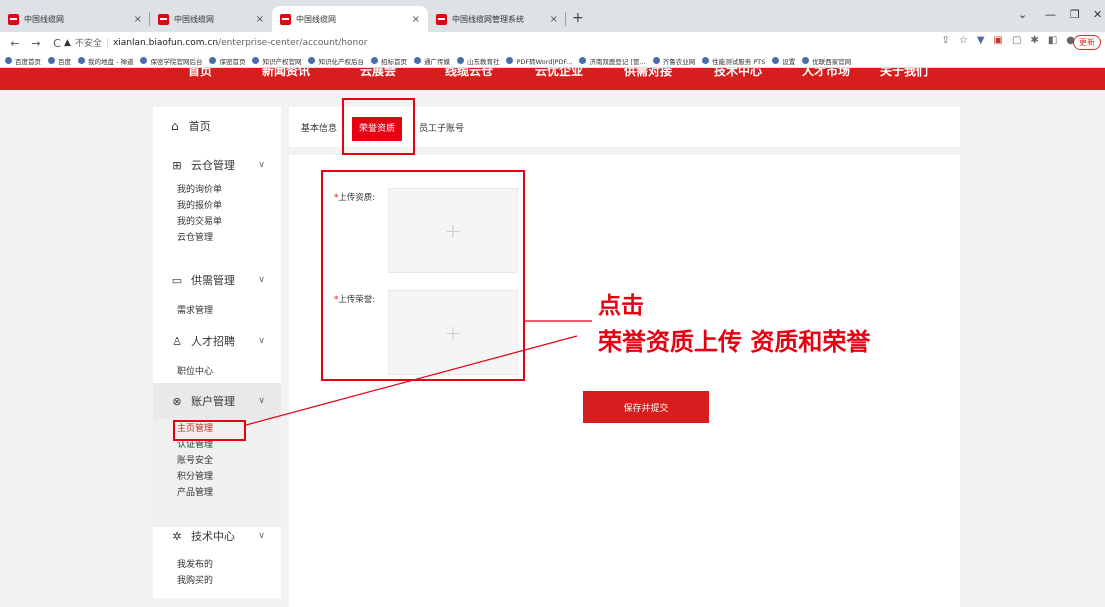 Image resolution: width=1105 pixels, height=607 pixels. What do you see at coordinates (477, 61) in the screenshot?
I see `bookmark-item: 山东教育社` at bounding box center [477, 61].